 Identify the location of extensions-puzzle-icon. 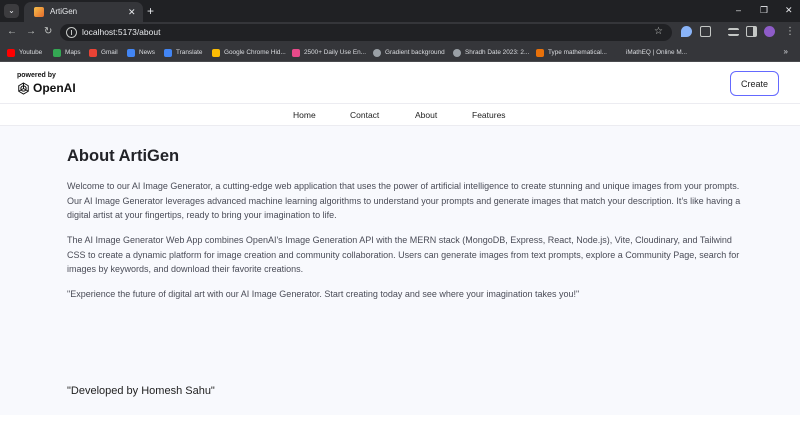
(705, 31).